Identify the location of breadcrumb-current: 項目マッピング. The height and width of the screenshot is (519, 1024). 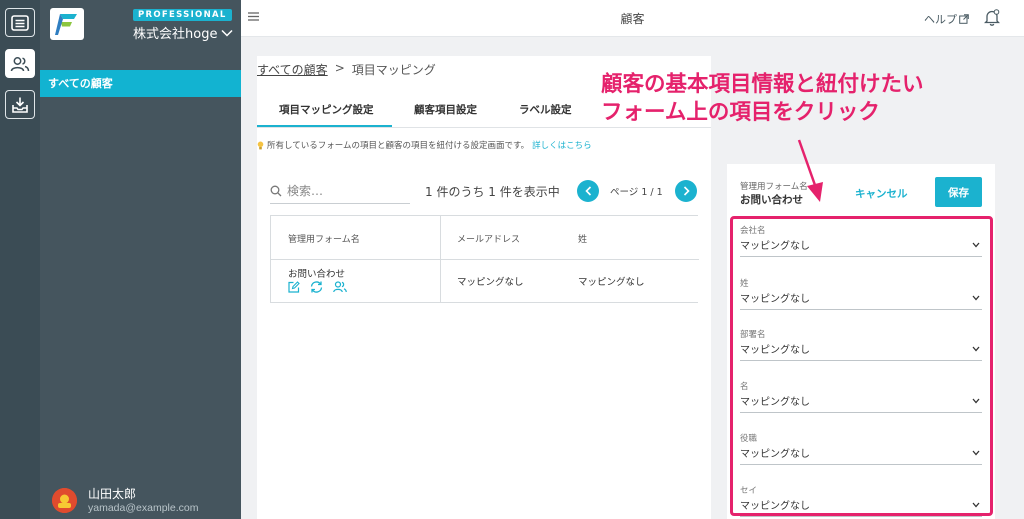
(393, 70).